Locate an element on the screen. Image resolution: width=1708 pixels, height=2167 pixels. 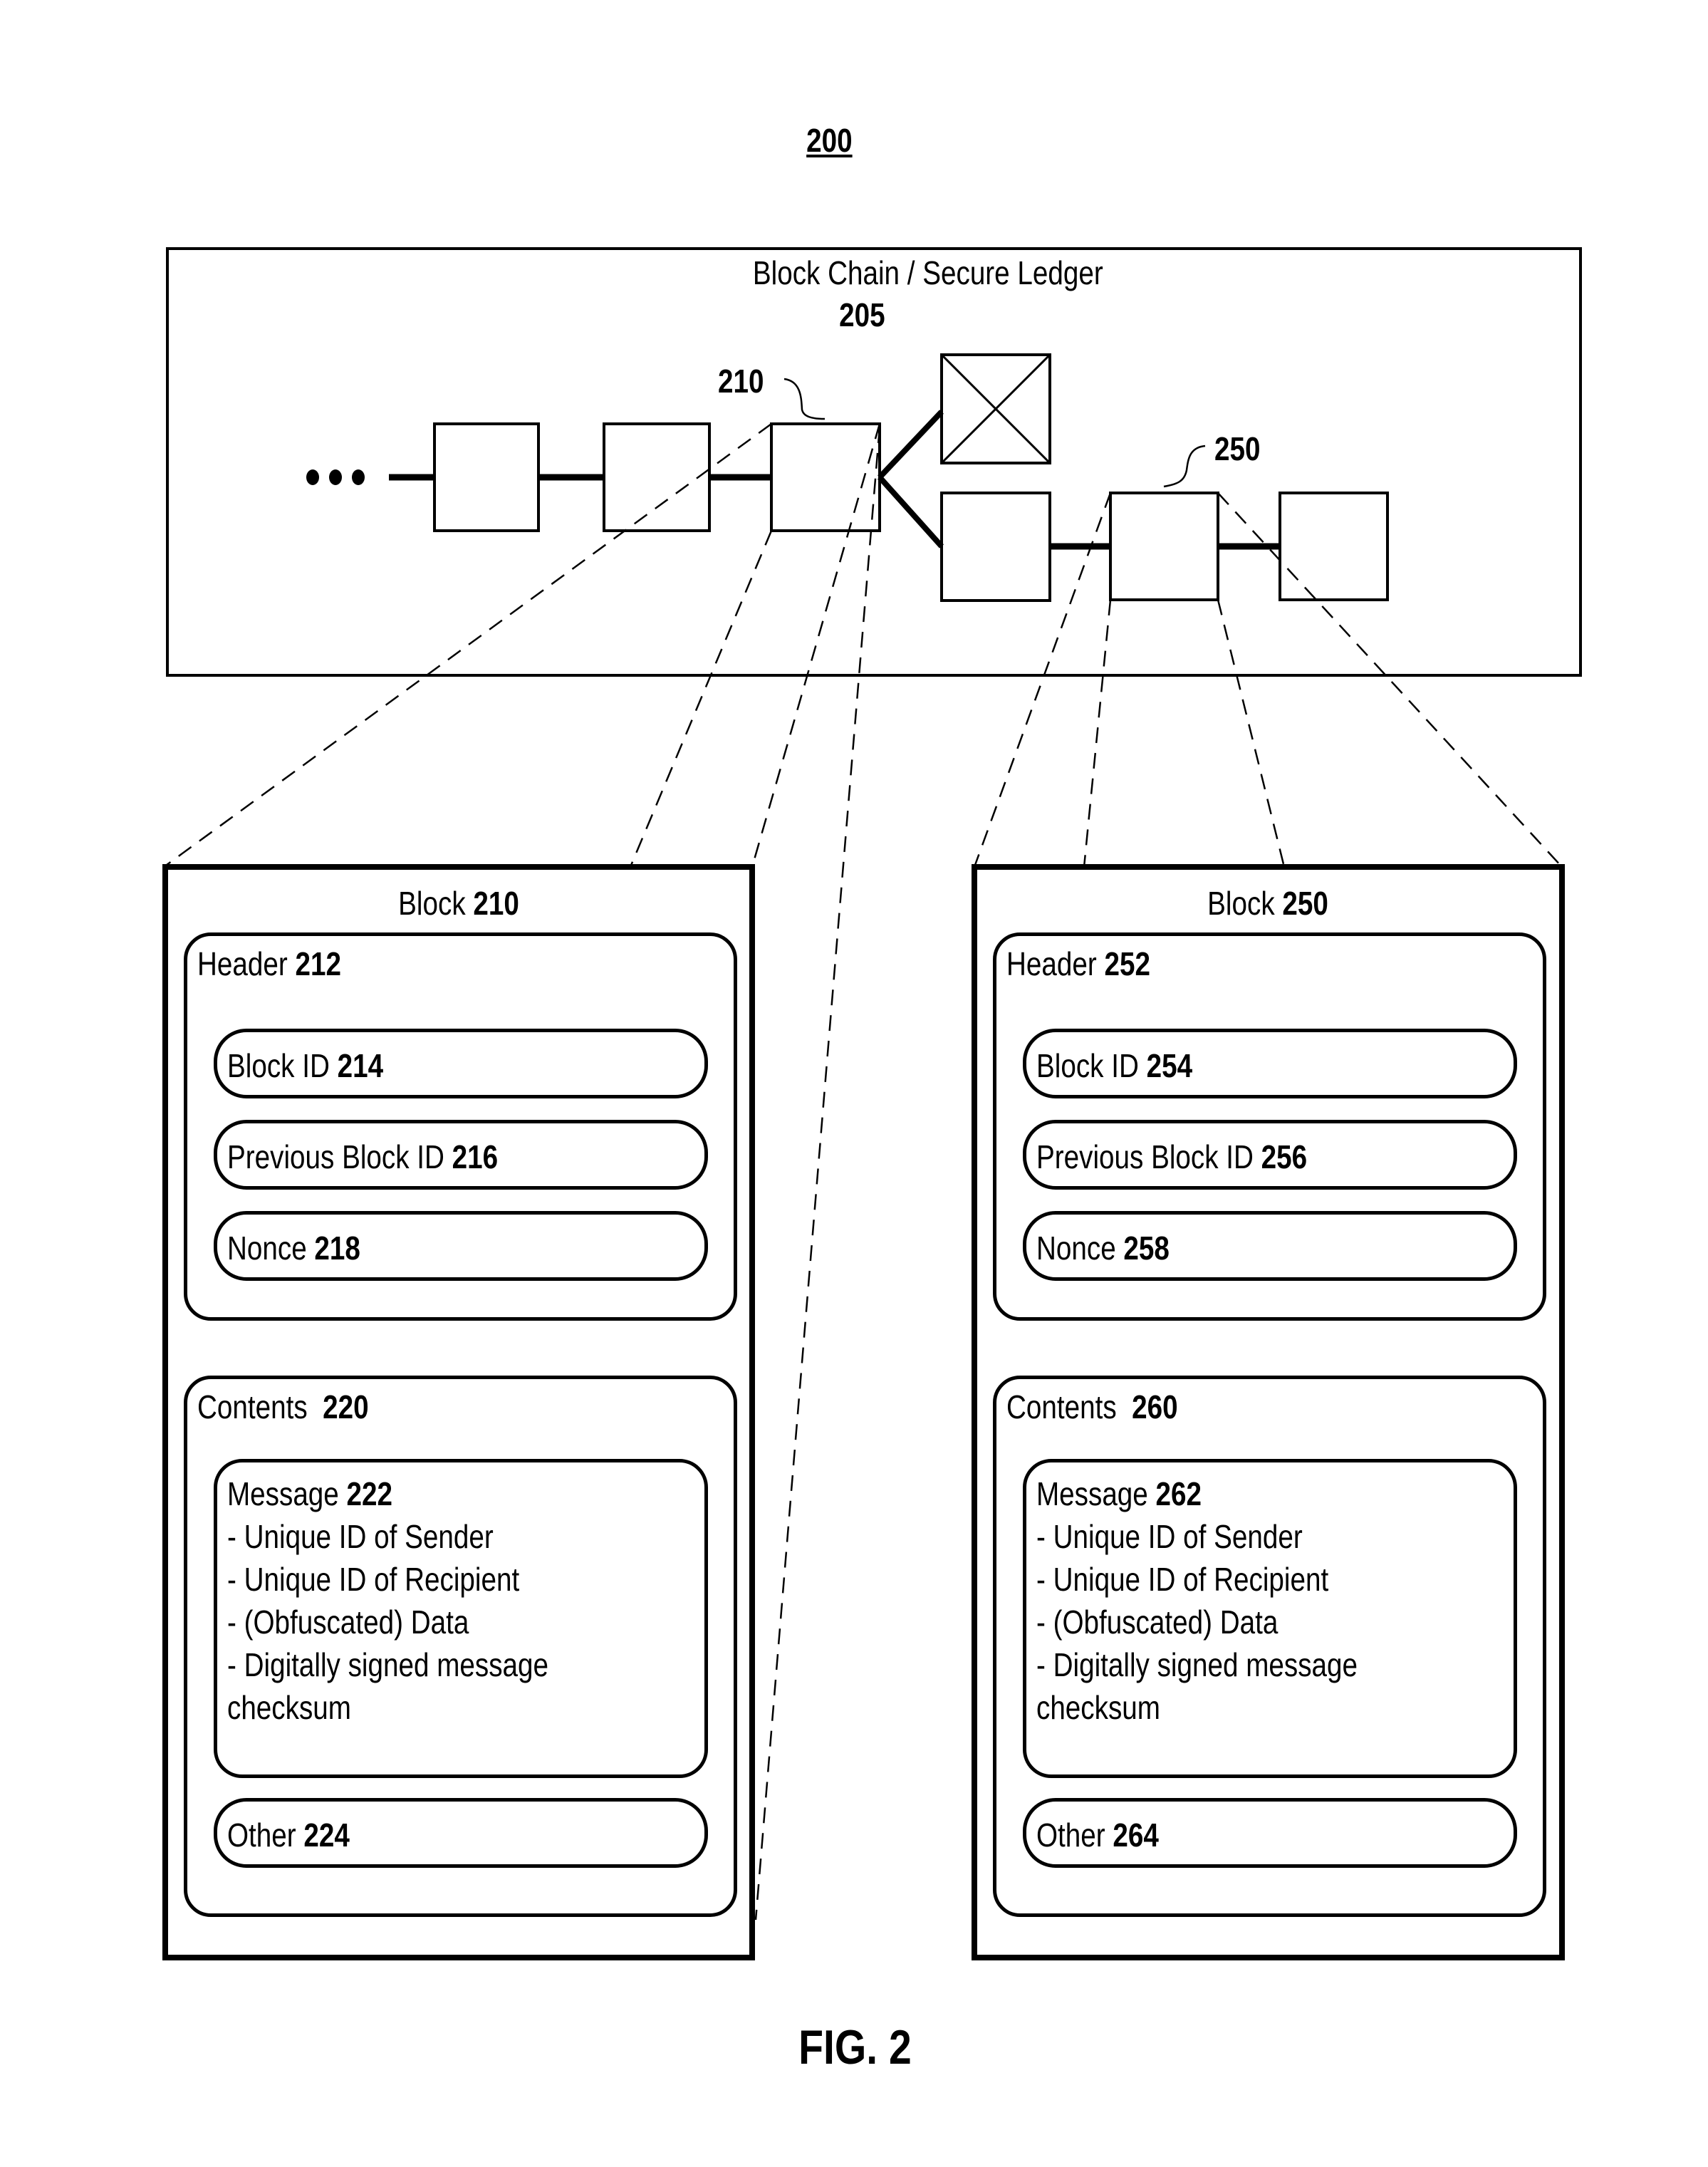
field-block-id: Block ID 214 is located at coordinates (461, 1063).